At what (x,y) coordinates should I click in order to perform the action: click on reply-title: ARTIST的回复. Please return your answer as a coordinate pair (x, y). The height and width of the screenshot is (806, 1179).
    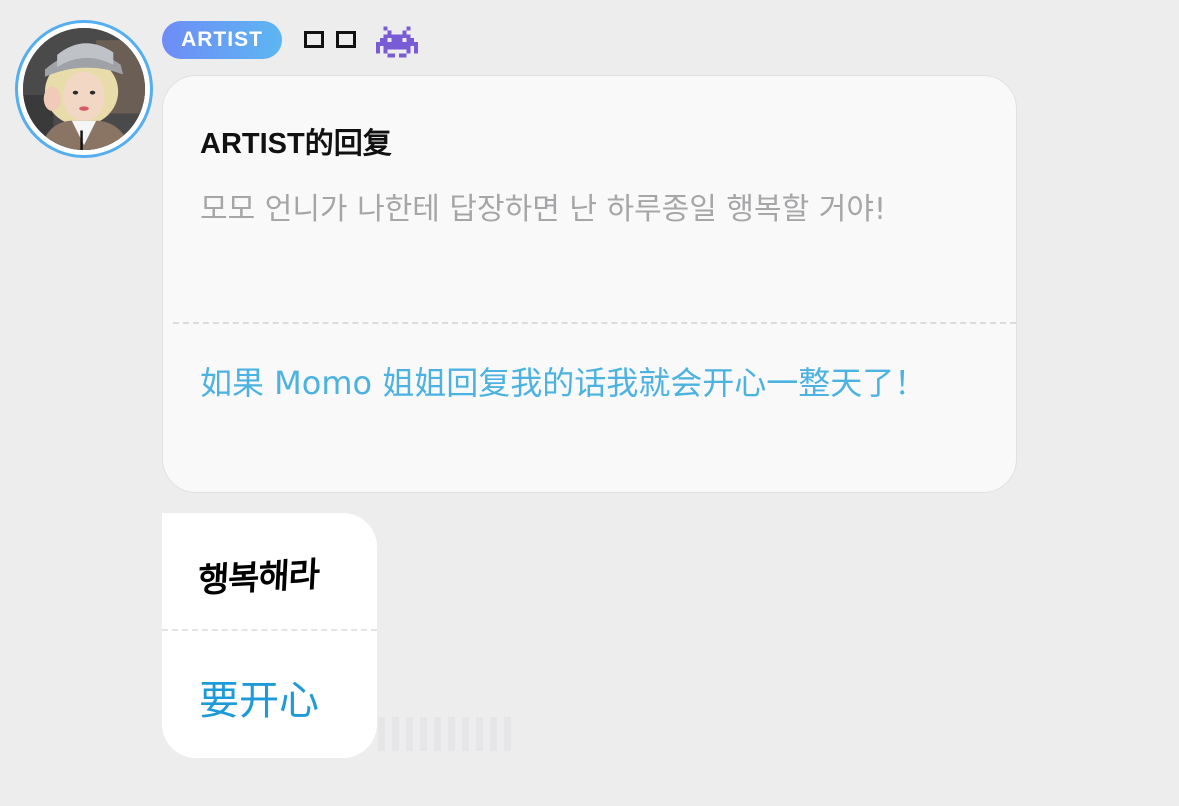
    Looking at the image, I should click on (296, 144).